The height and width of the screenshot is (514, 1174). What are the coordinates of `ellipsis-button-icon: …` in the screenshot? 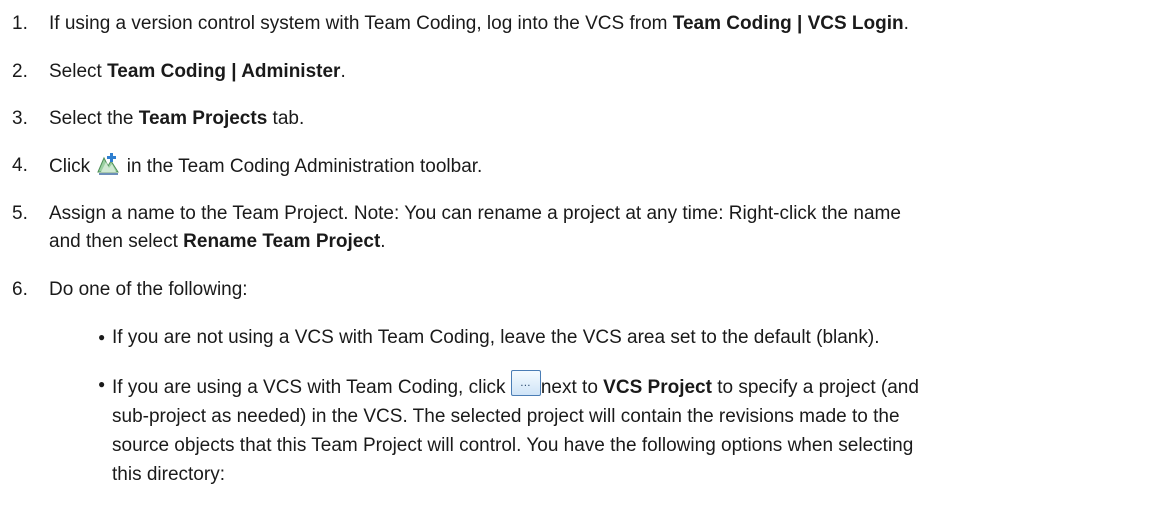 It's located at (525, 383).